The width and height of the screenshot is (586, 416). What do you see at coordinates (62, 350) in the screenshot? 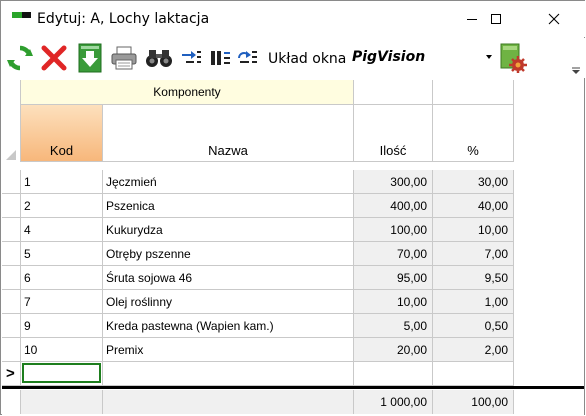
I see `kod-cell: 10` at bounding box center [62, 350].